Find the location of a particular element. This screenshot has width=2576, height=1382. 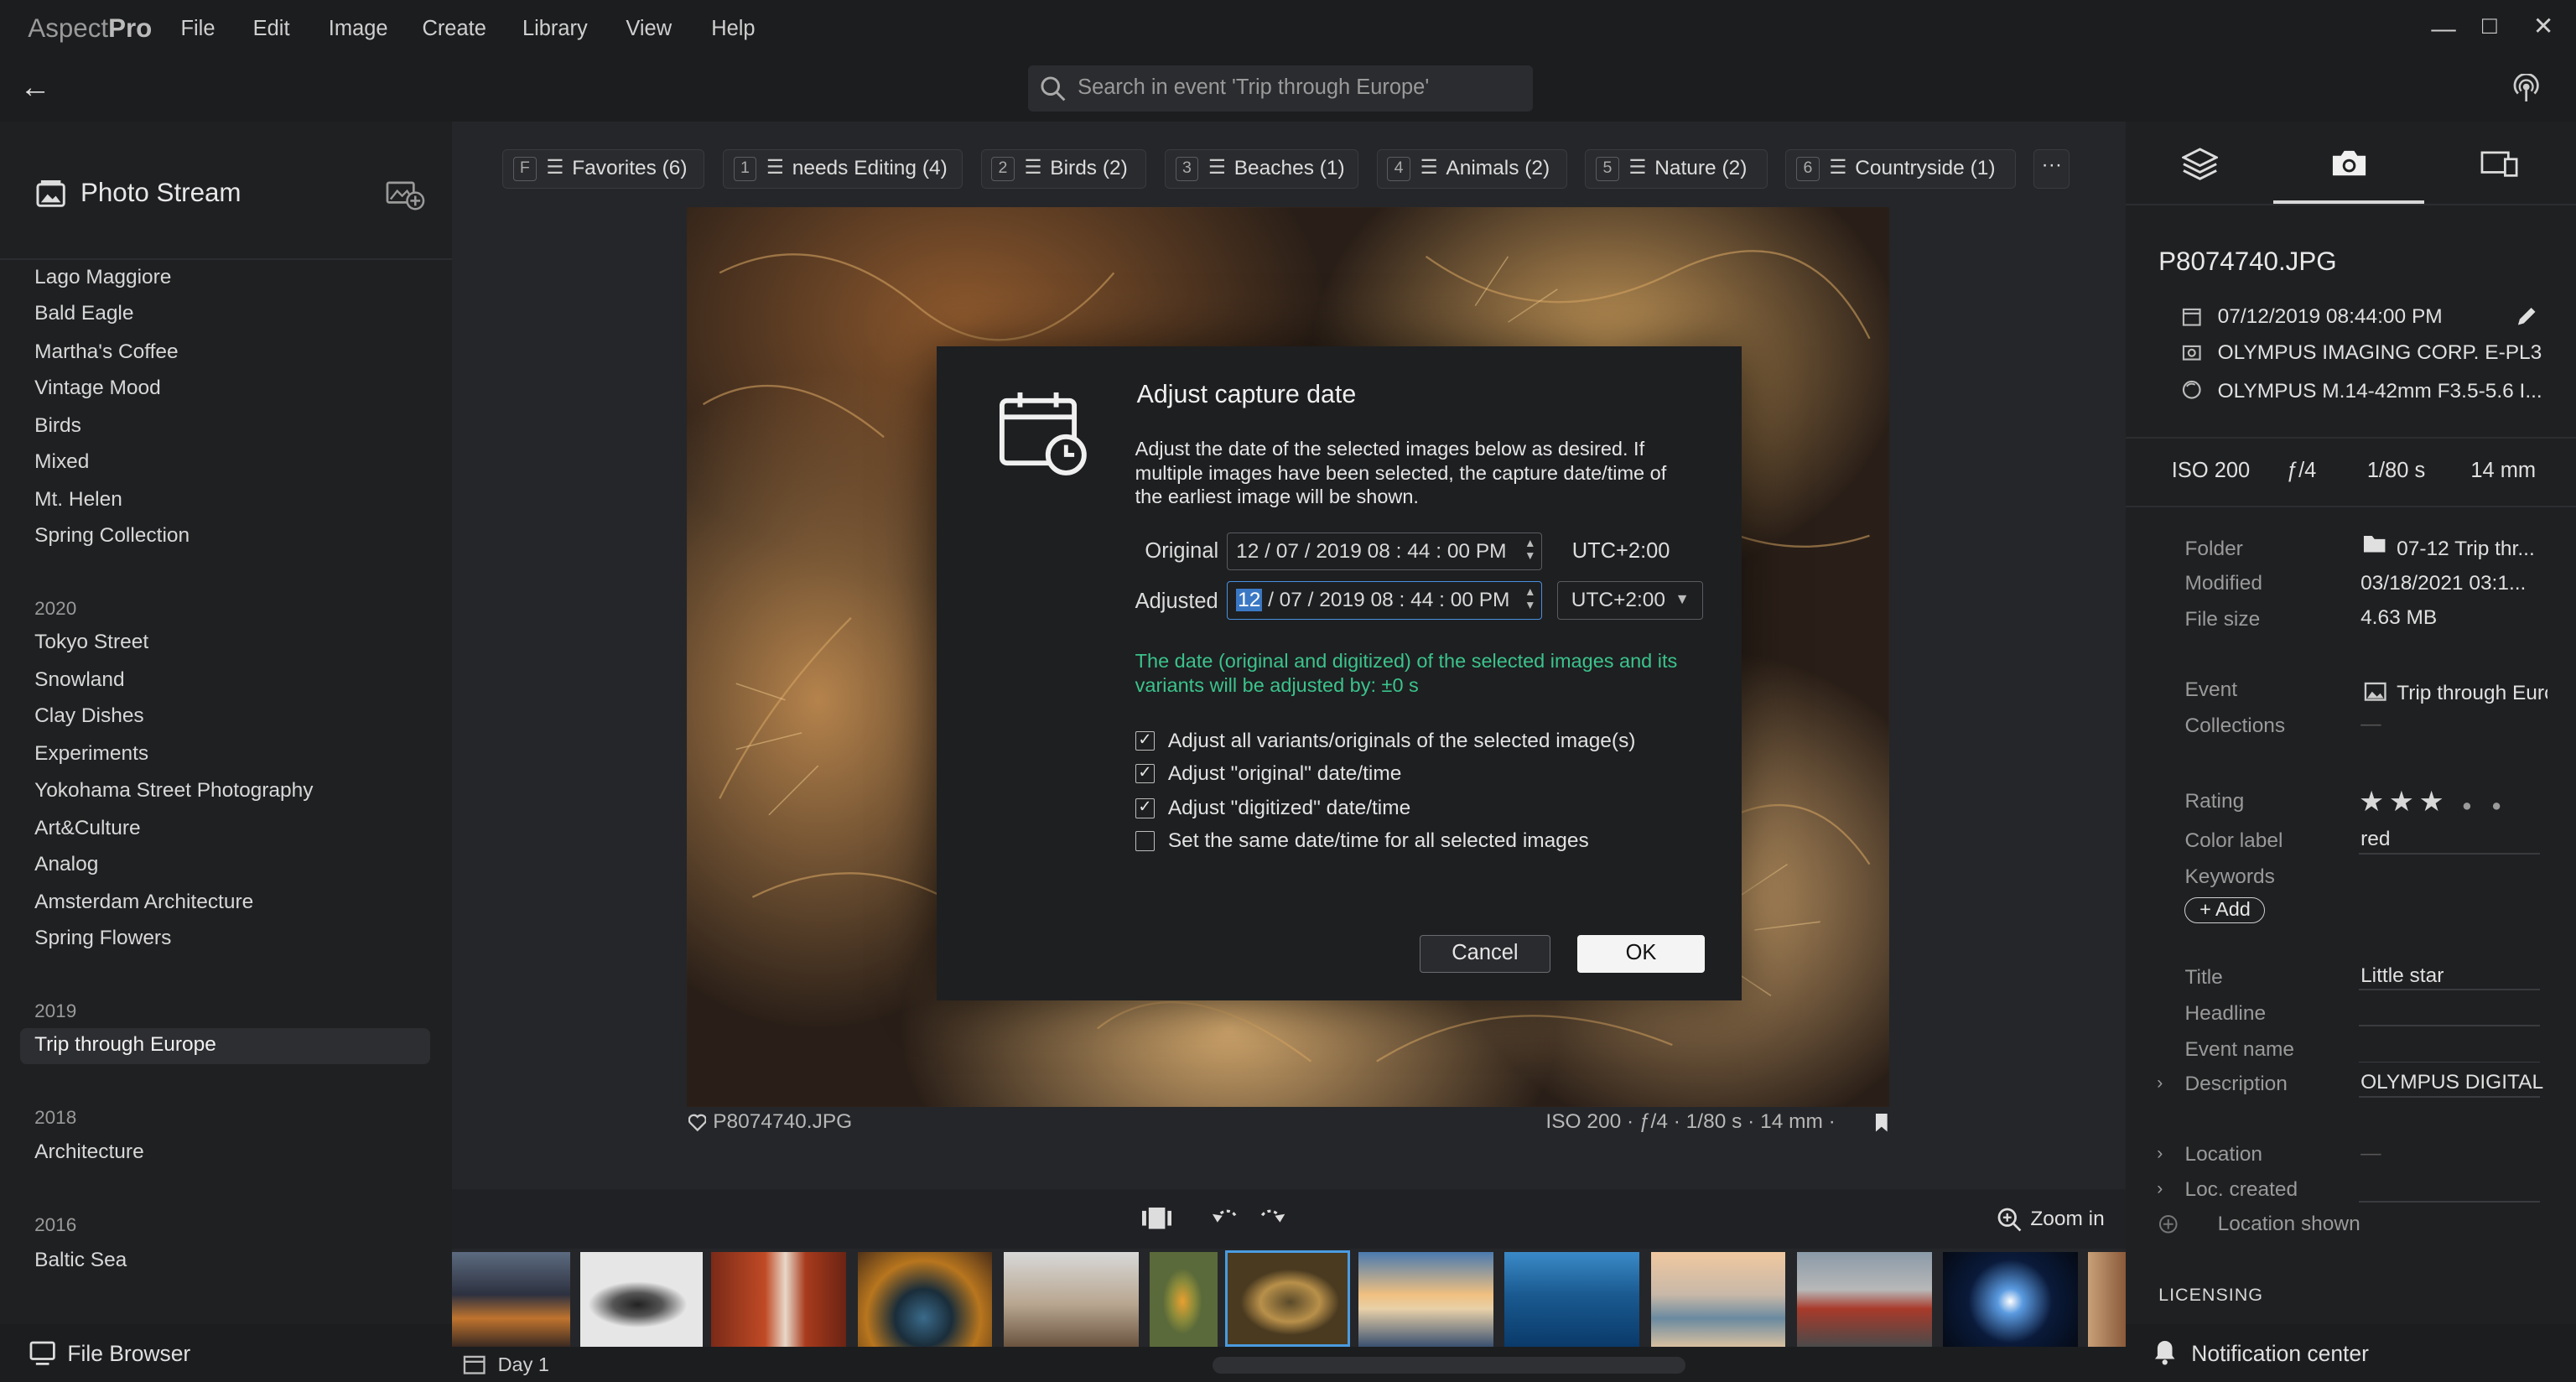

menu-file: File is located at coordinates (197, 29).